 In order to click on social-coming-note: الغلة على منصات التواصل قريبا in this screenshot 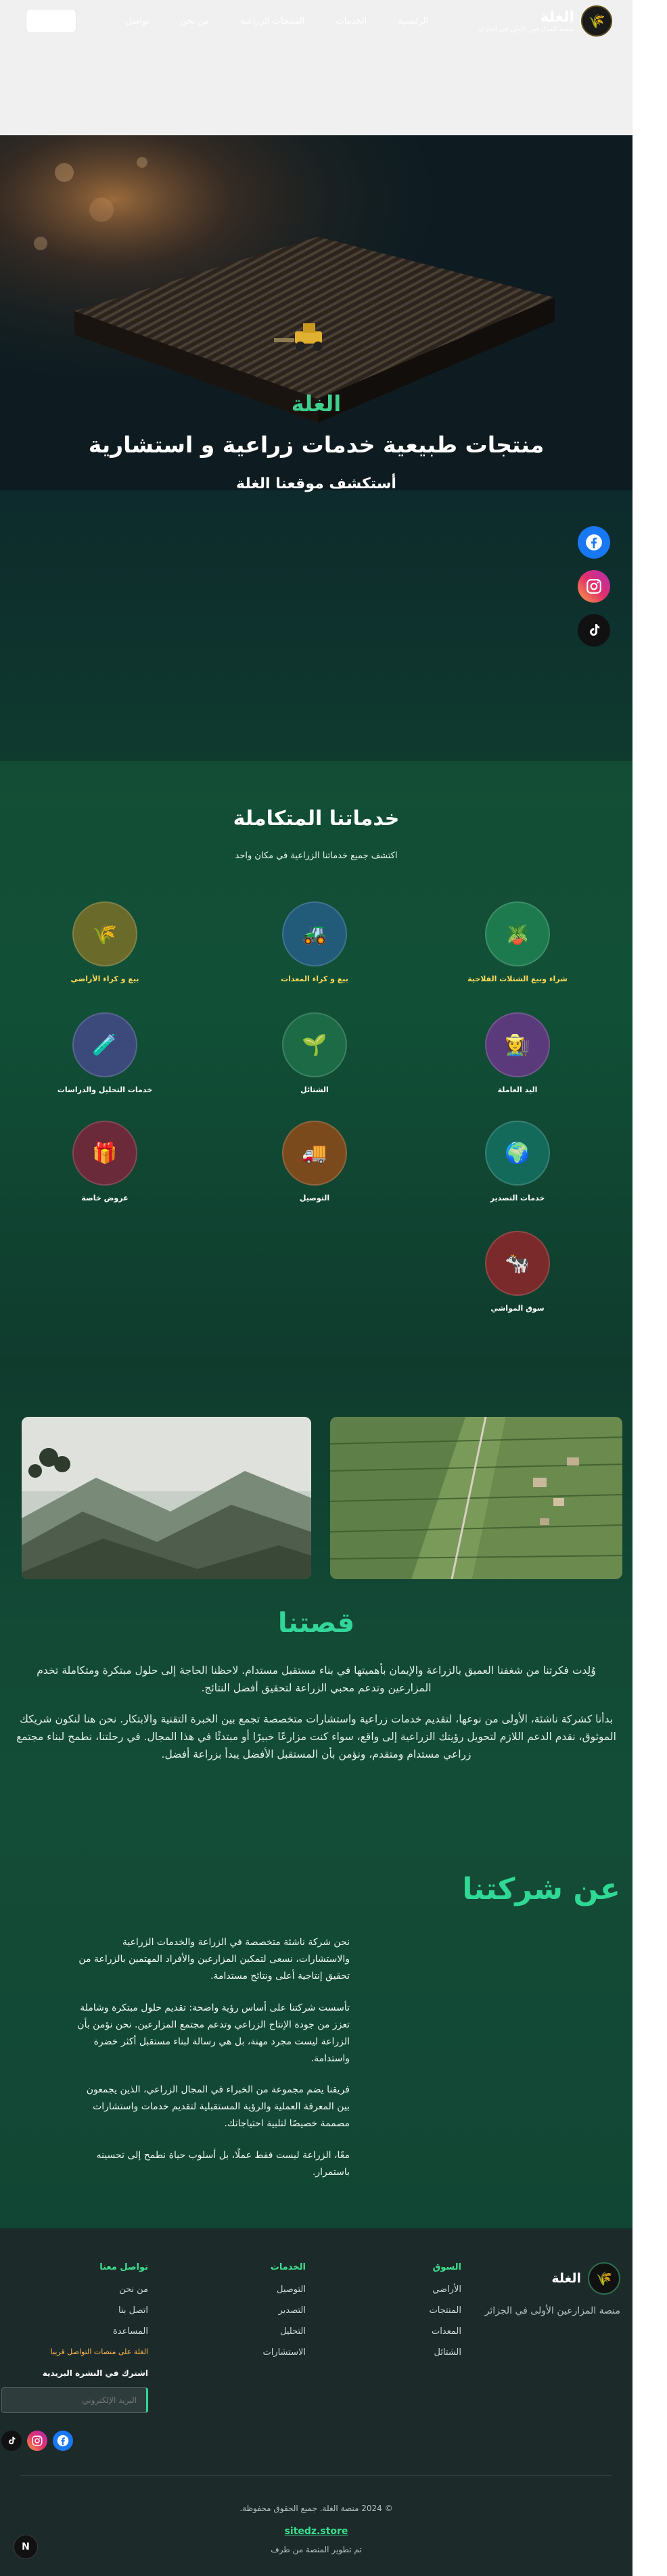, I will do `click(99, 2351)`.